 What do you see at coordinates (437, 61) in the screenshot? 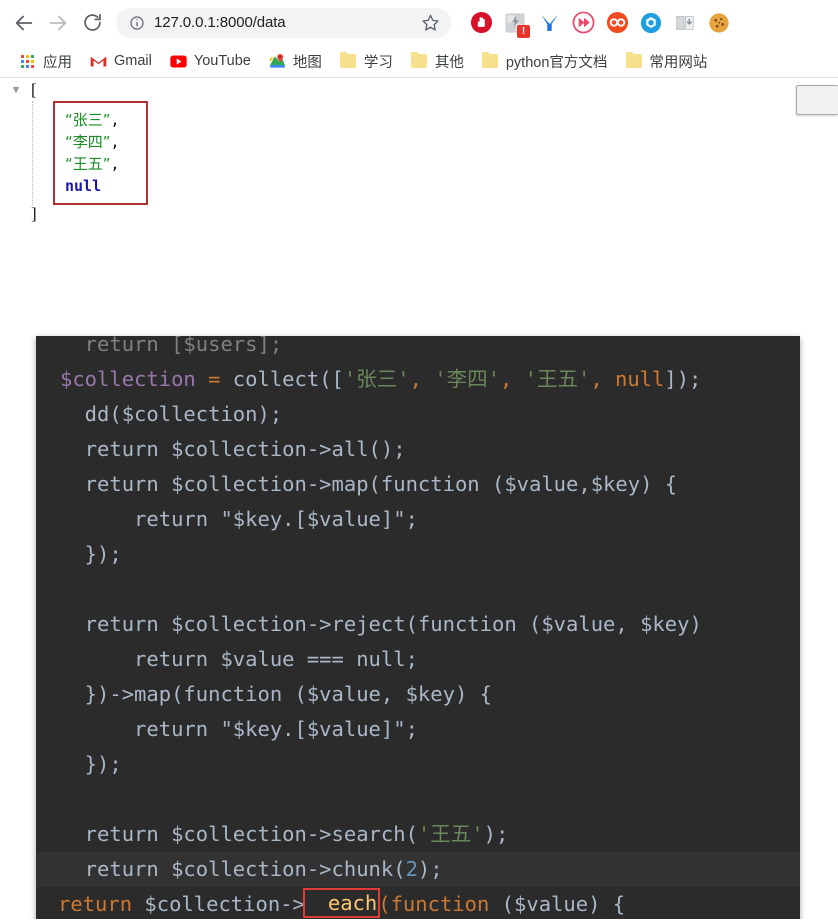
I see `bookmark-folder-other: 其他` at bounding box center [437, 61].